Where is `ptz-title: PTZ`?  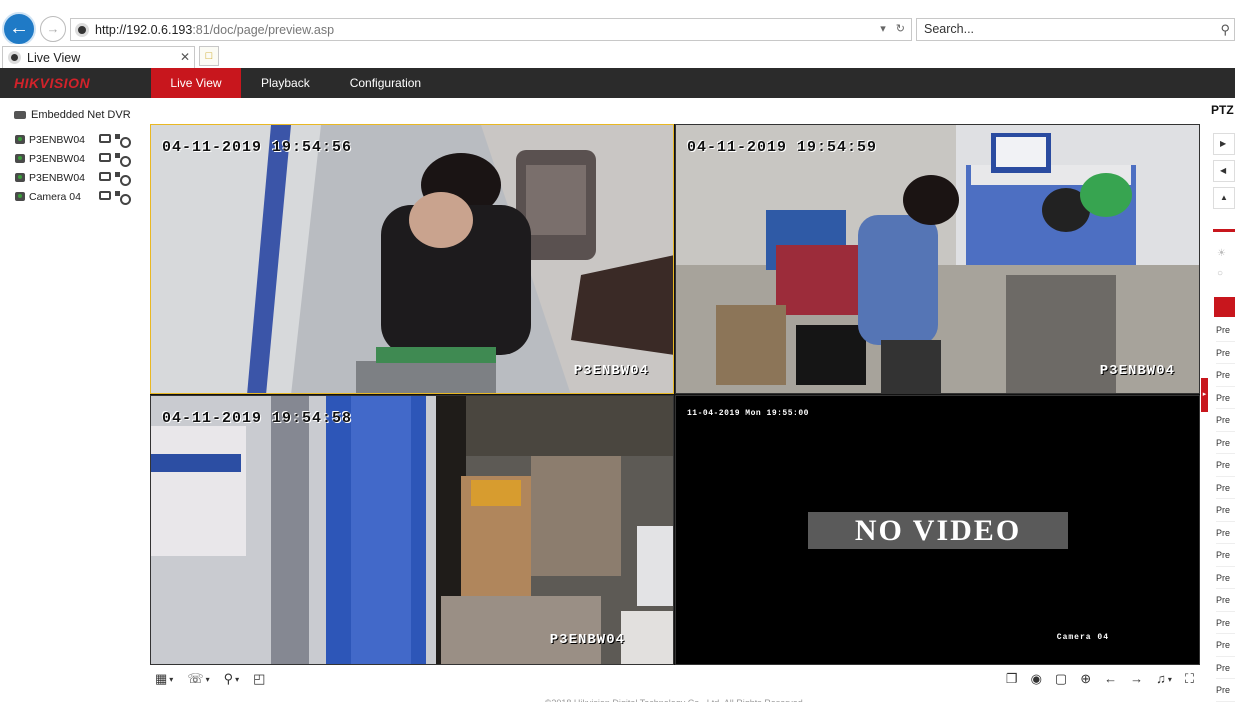 ptz-title: PTZ is located at coordinates (1222, 110).